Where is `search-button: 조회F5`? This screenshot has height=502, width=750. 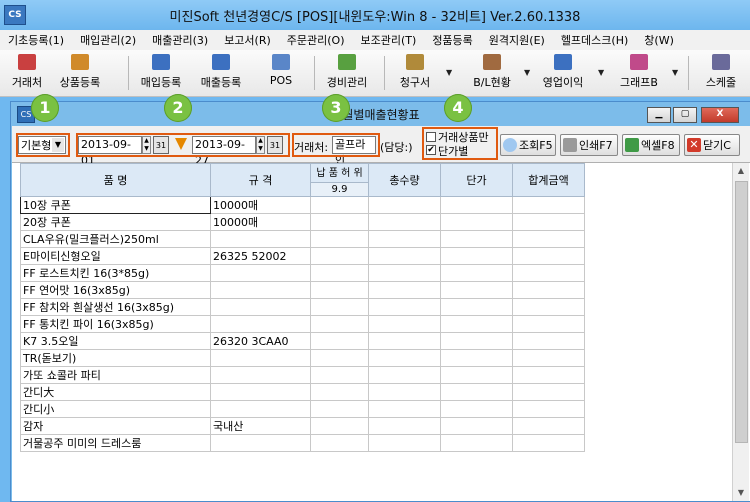 search-button: 조회F5 is located at coordinates (528, 145).